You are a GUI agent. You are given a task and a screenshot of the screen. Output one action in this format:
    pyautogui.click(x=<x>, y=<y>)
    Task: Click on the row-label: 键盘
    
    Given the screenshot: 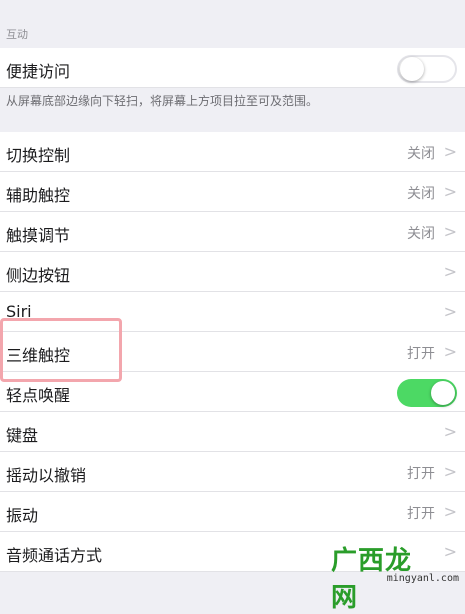 What is the action you would take?
    pyautogui.click(x=22, y=435)
    